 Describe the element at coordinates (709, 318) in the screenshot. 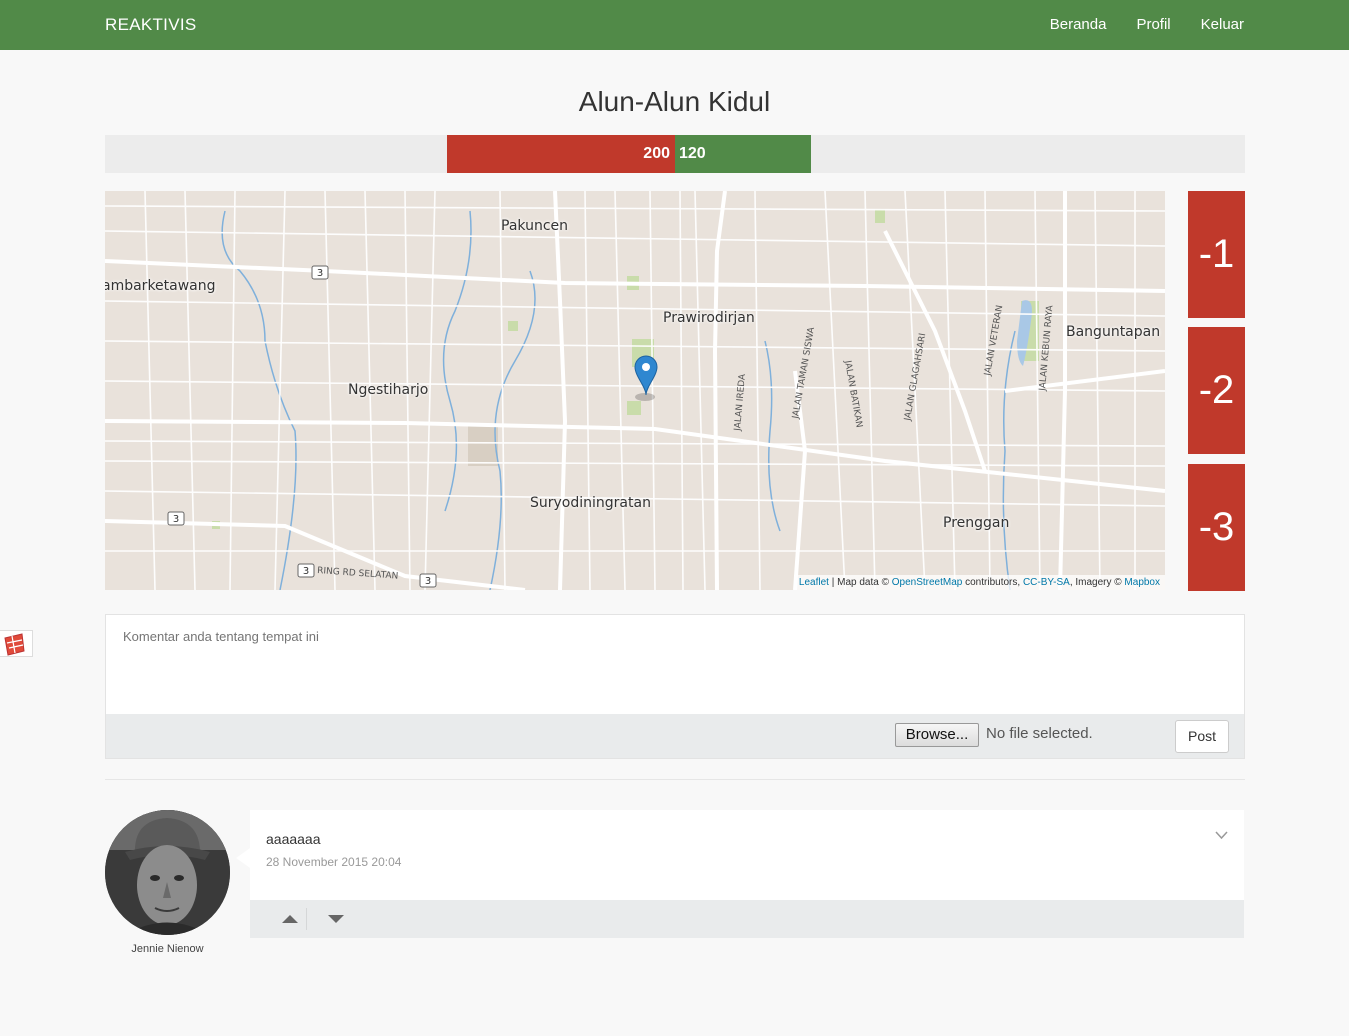

I see `map-place-label: Prawirodirjan` at that location.